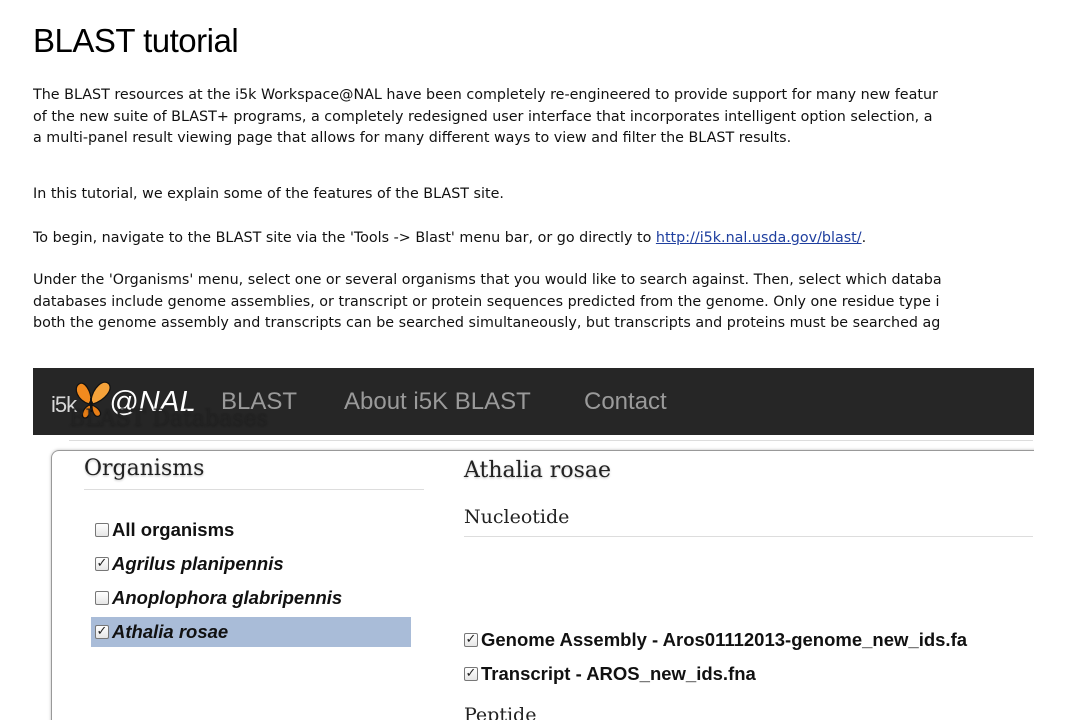 The width and height of the screenshot is (1070, 720). I want to click on organism-agrilus-planipennis: ✓ Agrilus planipennis, so click(251, 564).